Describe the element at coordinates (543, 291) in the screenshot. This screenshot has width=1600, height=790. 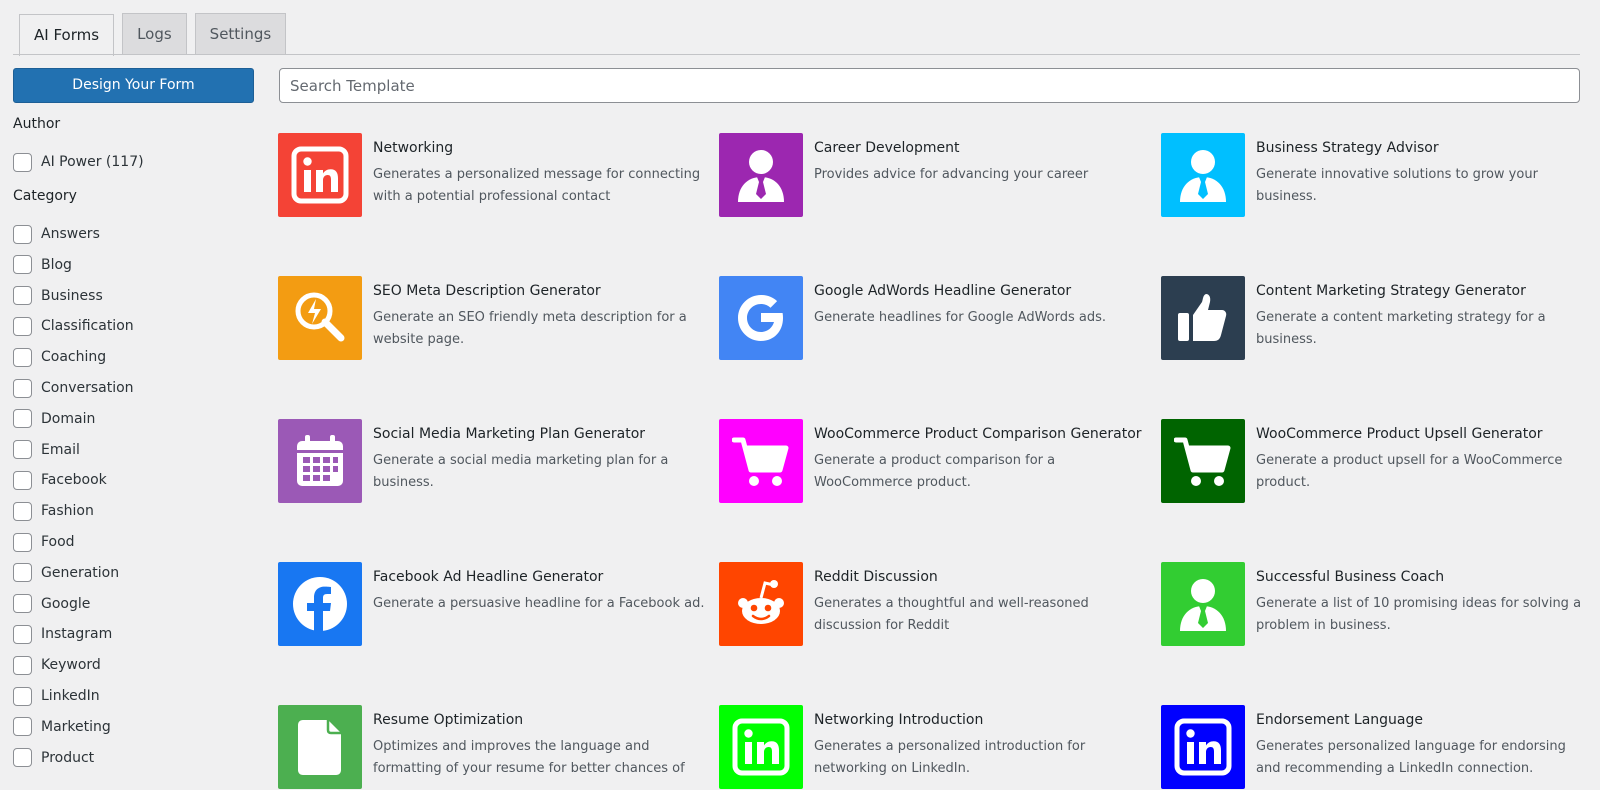
I see `template-title: SEO Meta Description Generator` at that location.